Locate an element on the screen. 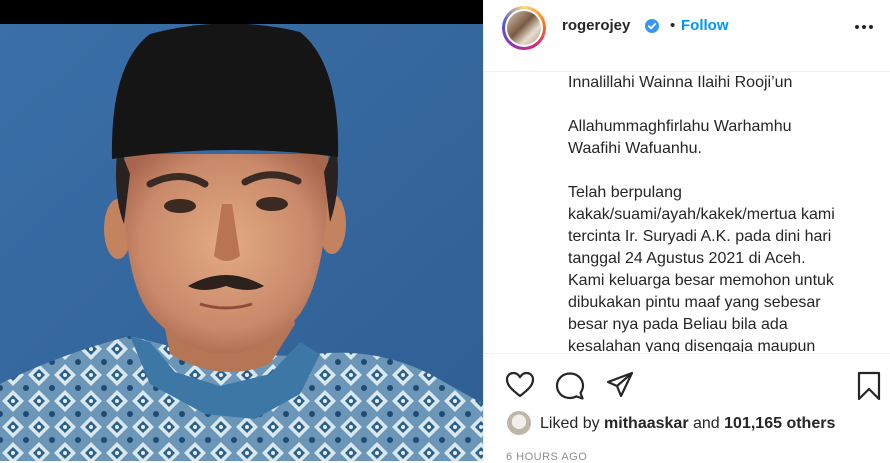  caption-line: Waafihi Wafuanhu. is located at coordinates (635, 148).